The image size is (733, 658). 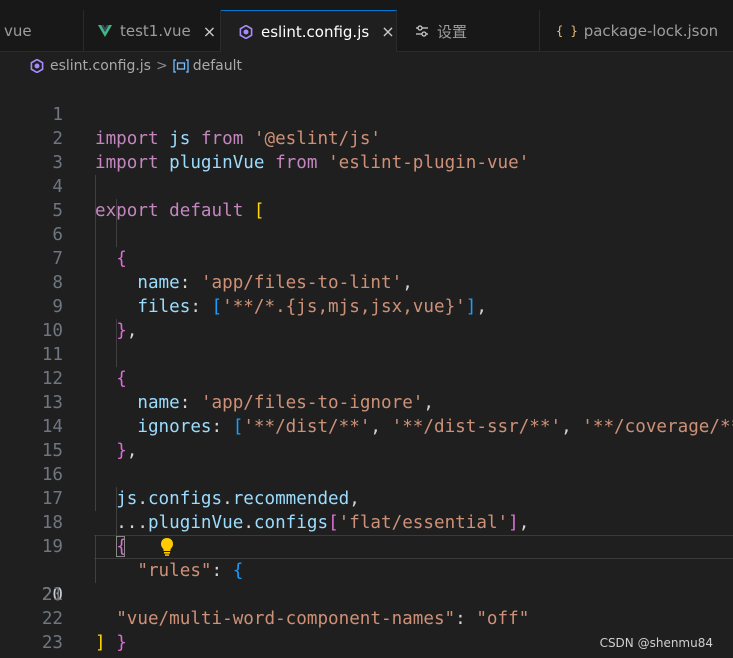 I want to click on code-line: 10 {, so click(x=366, y=342).